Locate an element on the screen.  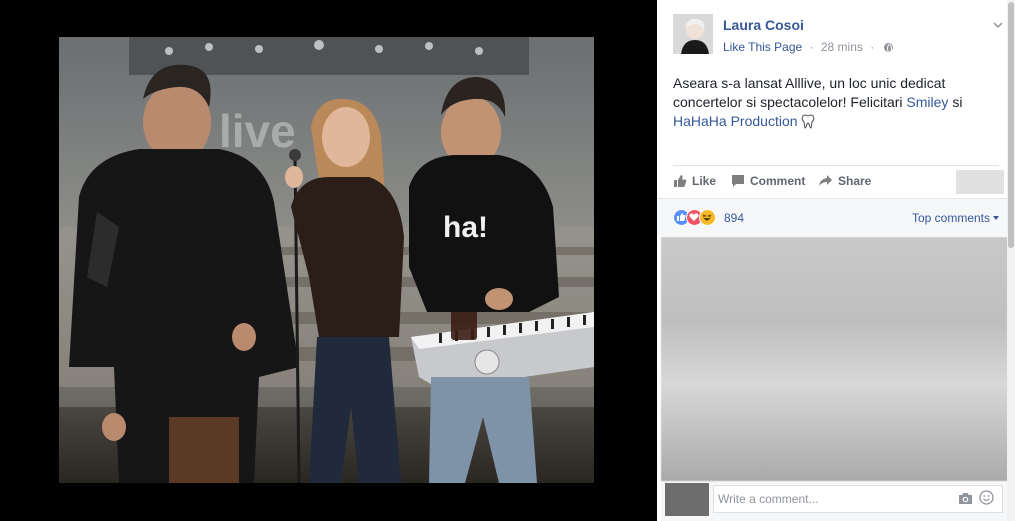
top-comments-dropdown: Top comments is located at coordinates (955, 218).